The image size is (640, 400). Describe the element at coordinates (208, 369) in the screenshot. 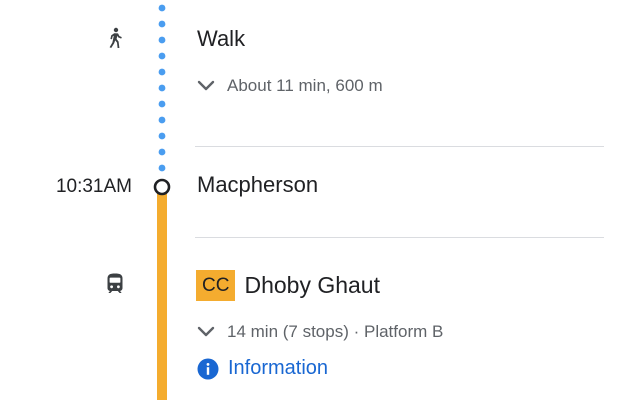

I see `info-icon` at that location.